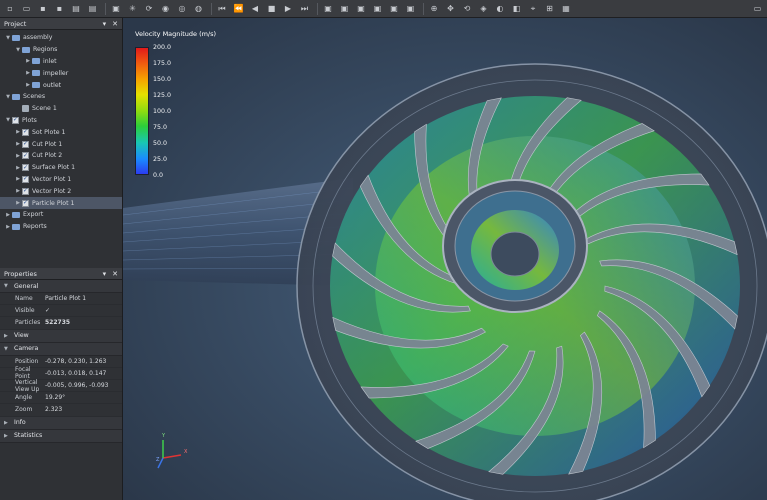  What do you see at coordinates (305, 8) in the screenshot?
I see `next-frame-icon: ⏭` at bounding box center [305, 8].